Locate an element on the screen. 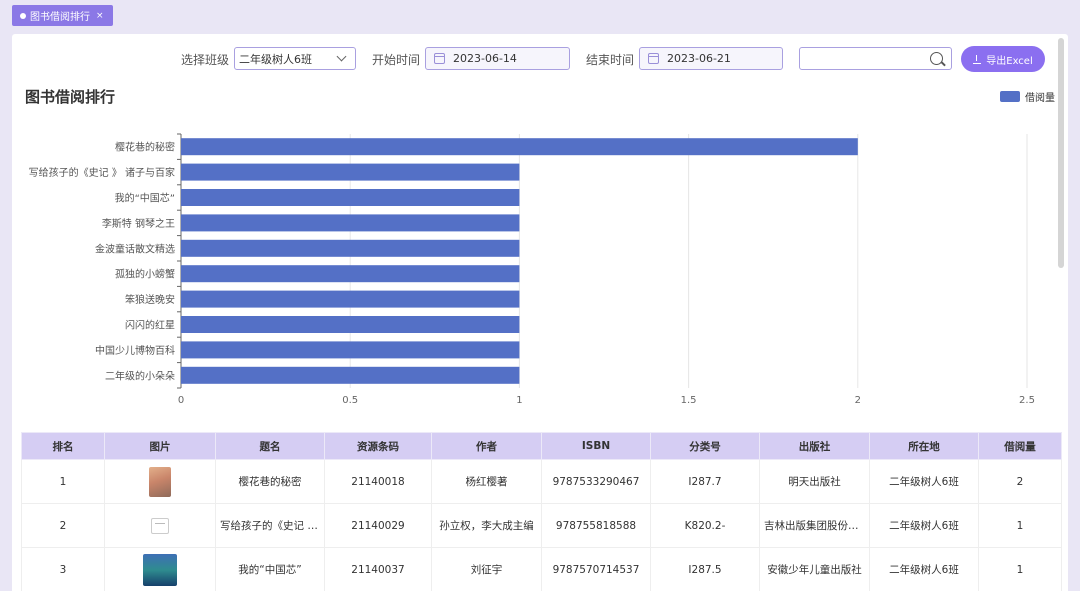 The width and height of the screenshot is (1080, 591). cell-isbn: 9787533290467 is located at coordinates (596, 481).